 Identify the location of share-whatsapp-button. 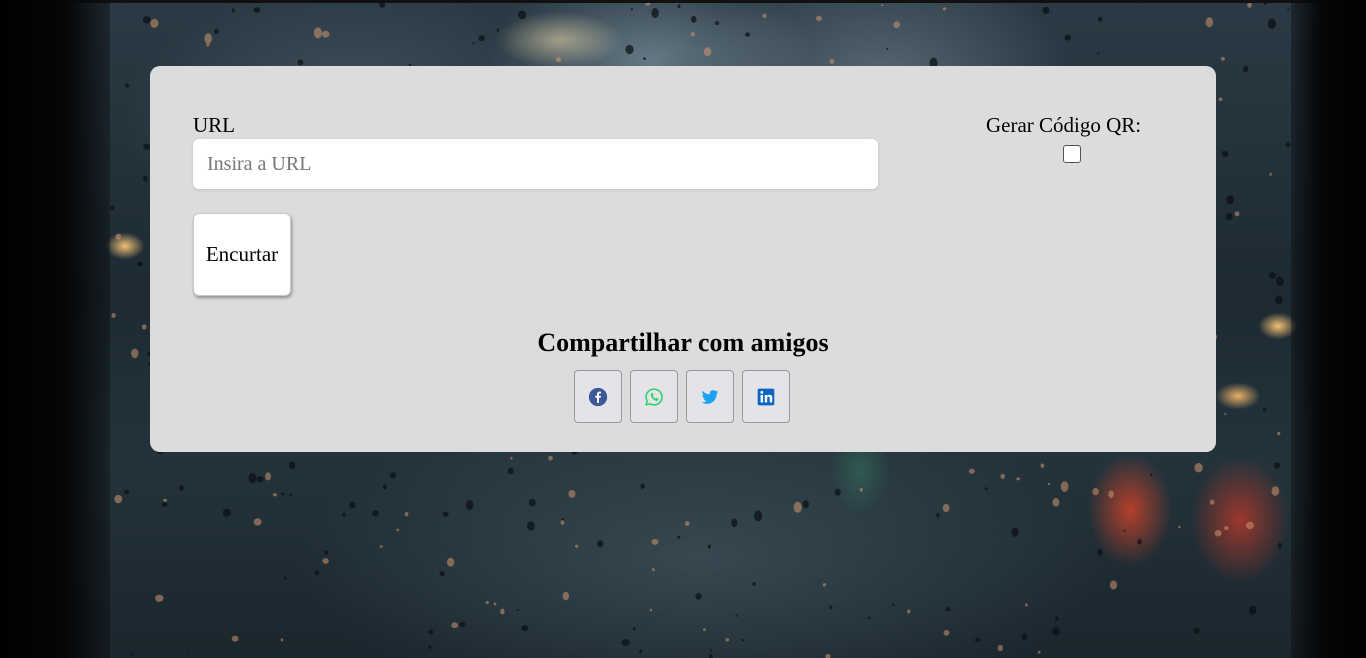
(654, 396).